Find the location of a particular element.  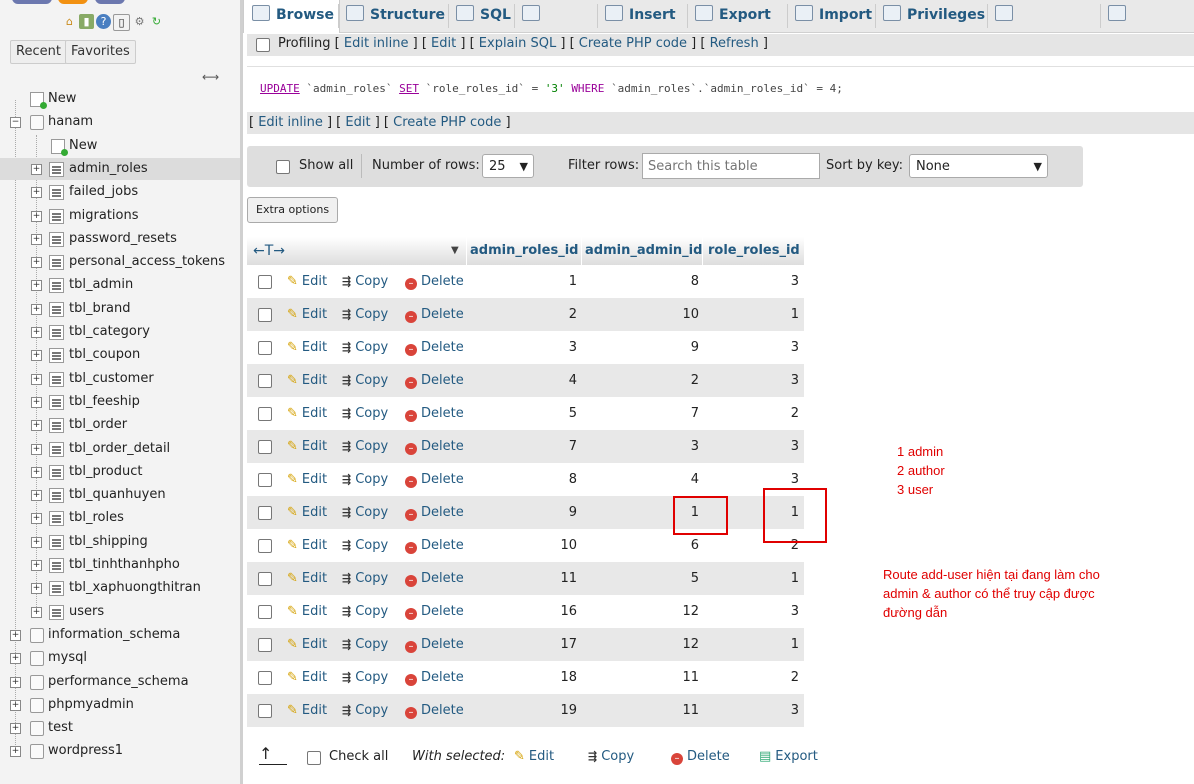

number-of-rows-select: 25 ▼ is located at coordinates (508, 166).